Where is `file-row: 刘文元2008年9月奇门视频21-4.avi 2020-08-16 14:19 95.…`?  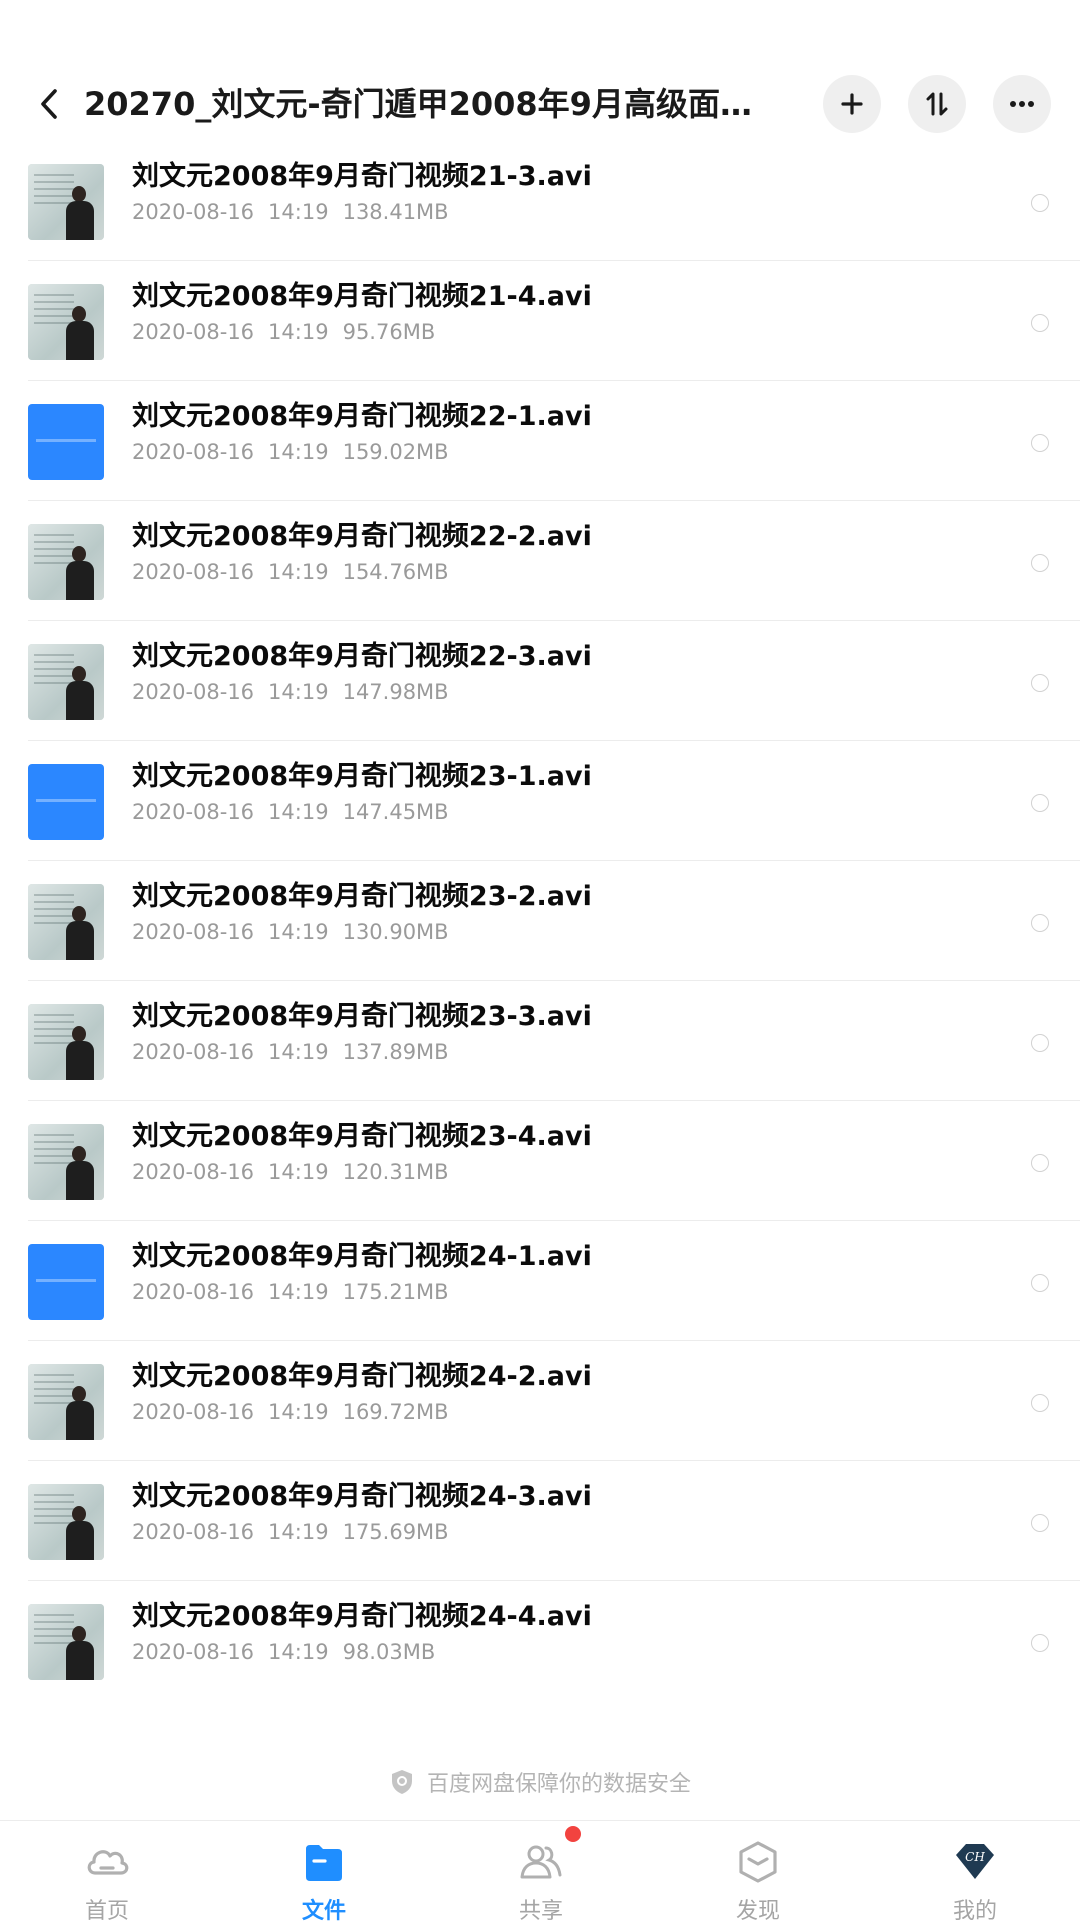 file-row: 刘文元2008年9月奇门视频21-4.avi 2020-08-16 14:19 95.… is located at coordinates (540, 322).